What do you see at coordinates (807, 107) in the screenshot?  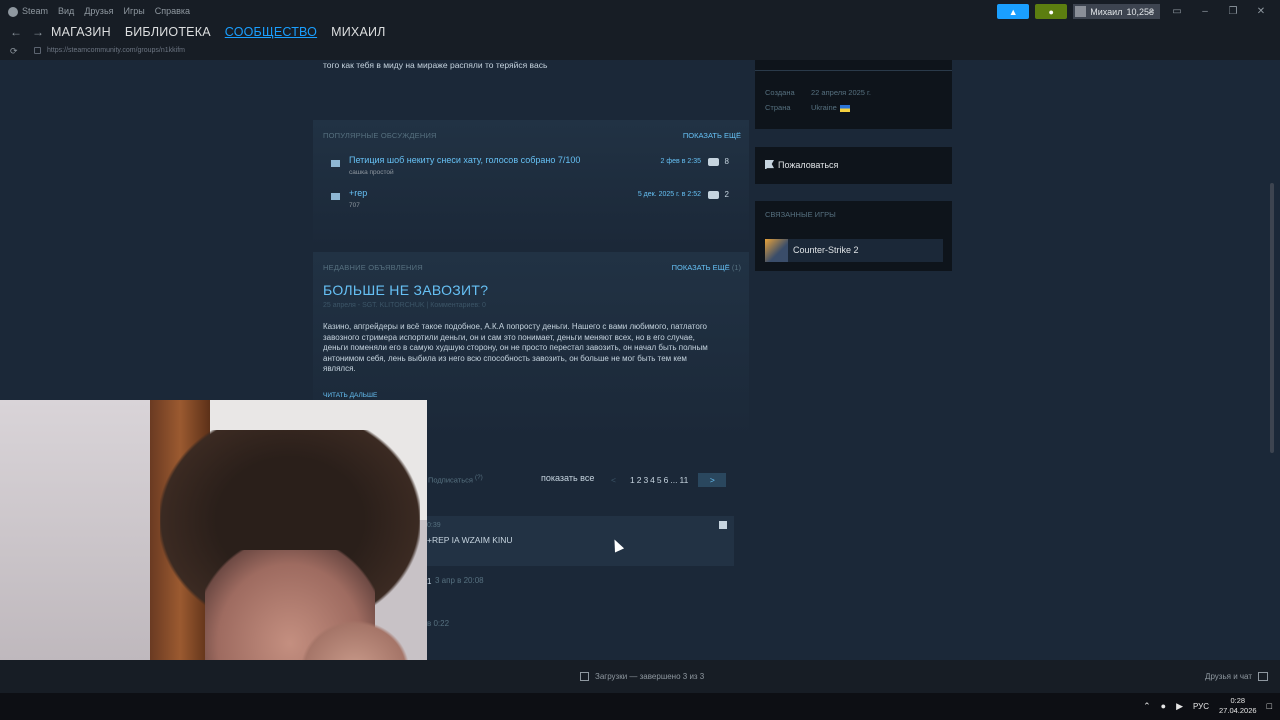 I see `country-row: Страна Ukraine` at bounding box center [807, 107].